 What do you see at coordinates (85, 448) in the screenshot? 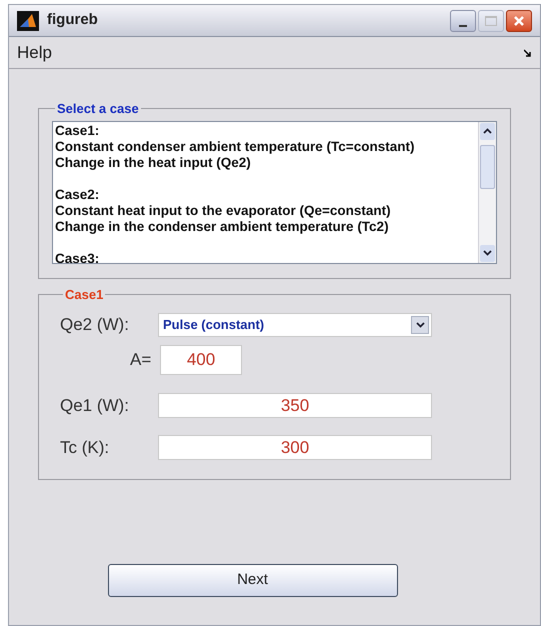
I see `field-label: Tc (K):` at bounding box center [85, 448].